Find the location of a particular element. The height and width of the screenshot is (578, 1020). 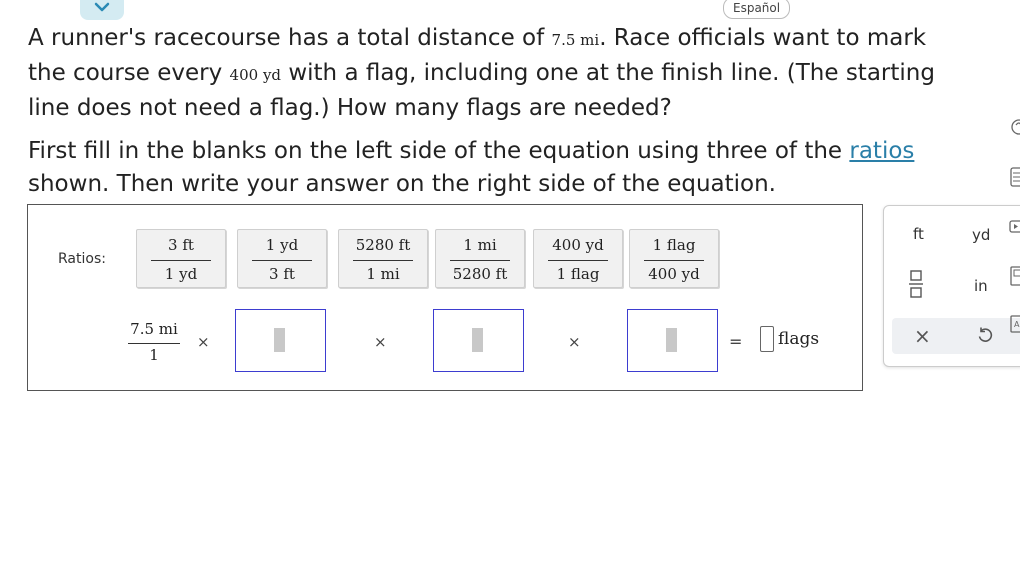

ratio-tile-flag-per-yd: 1 flag 400 yd is located at coordinates (674, 258).